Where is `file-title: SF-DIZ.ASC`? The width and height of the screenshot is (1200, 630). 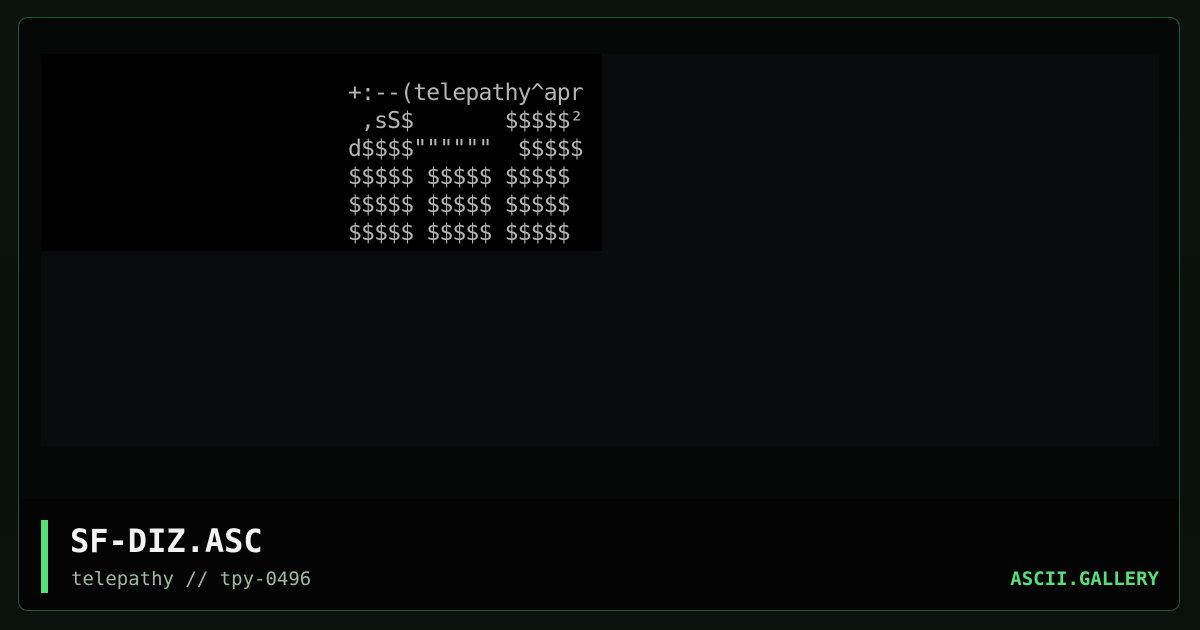
file-title: SF-DIZ.ASC is located at coordinates (166, 541).